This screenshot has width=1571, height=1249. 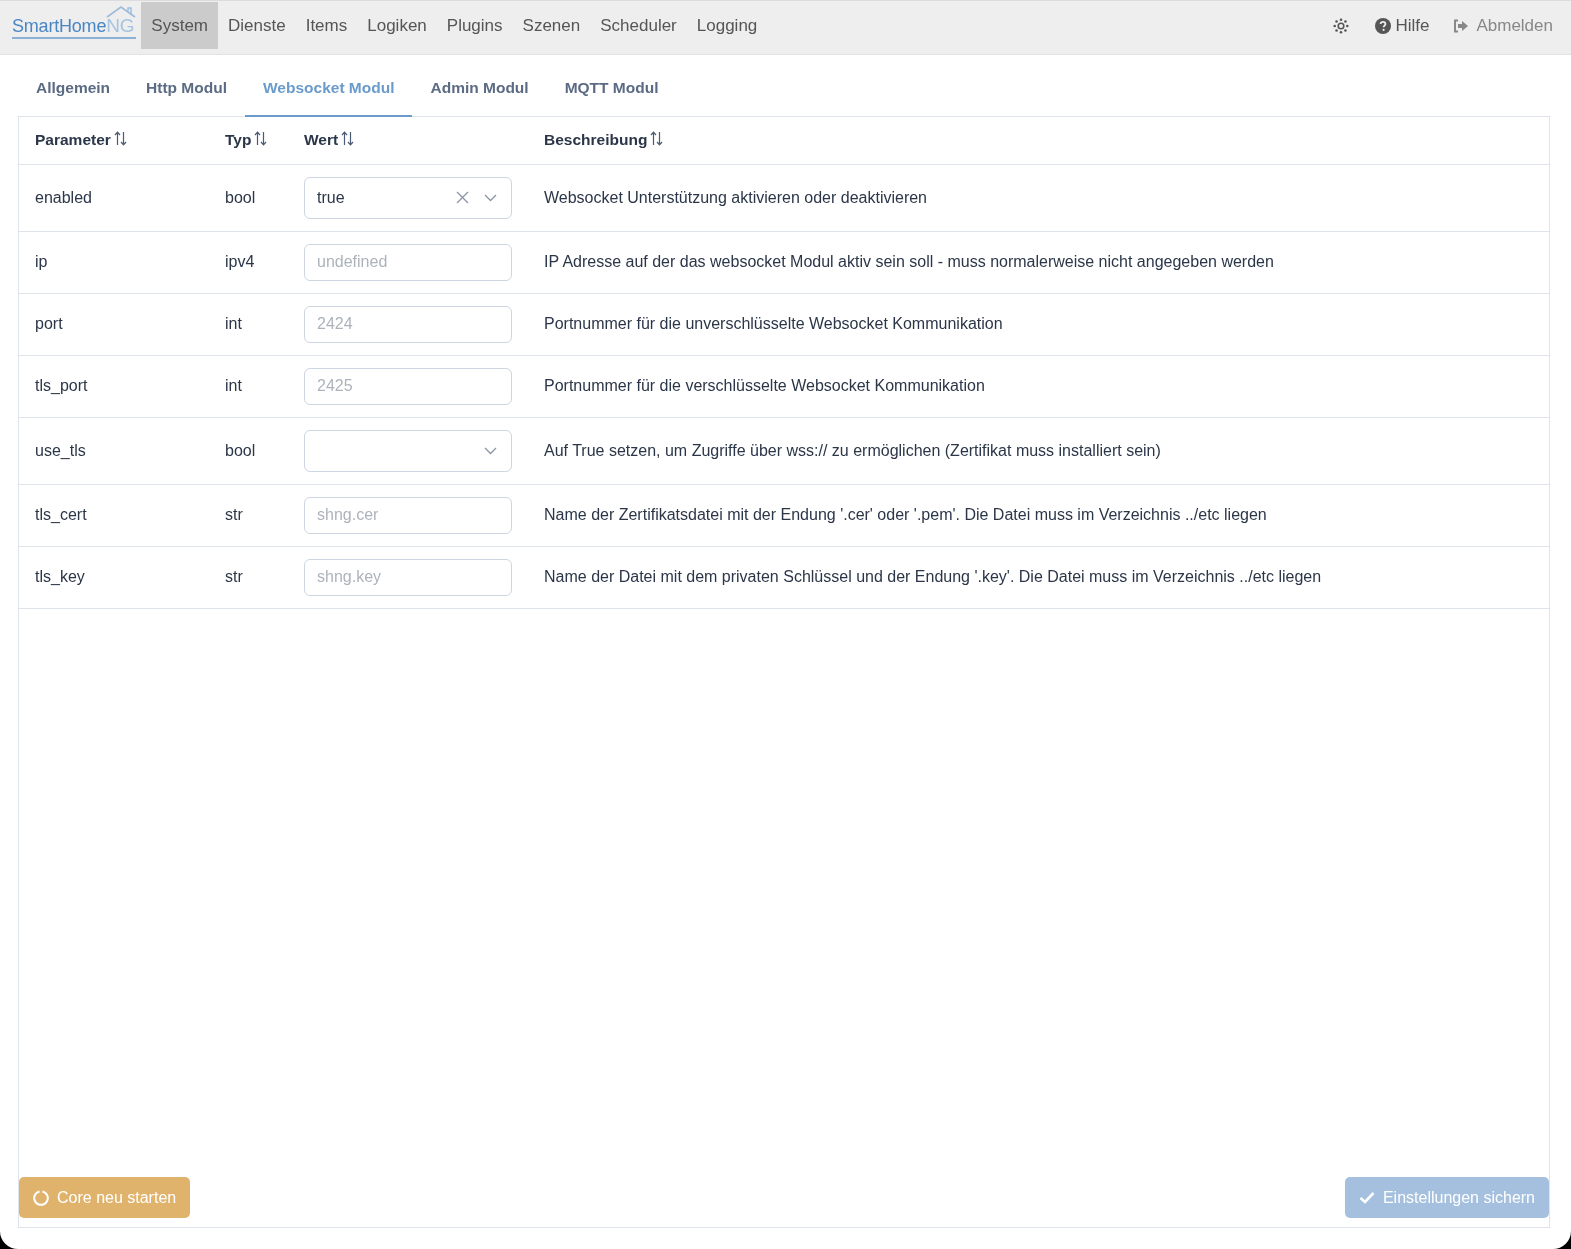 I want to click on tab: Http Modul, so click(x=186, y=86).